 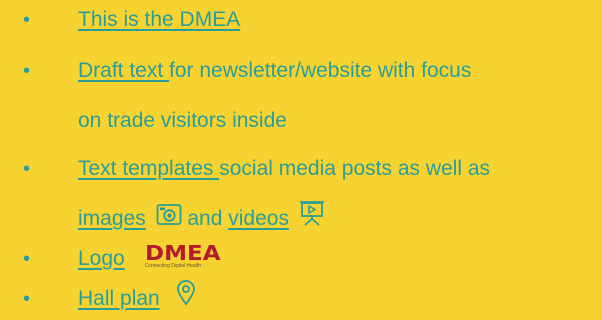 I want to click on dmea-logo-wordmark: DMEA, so click(x=182, y=253).